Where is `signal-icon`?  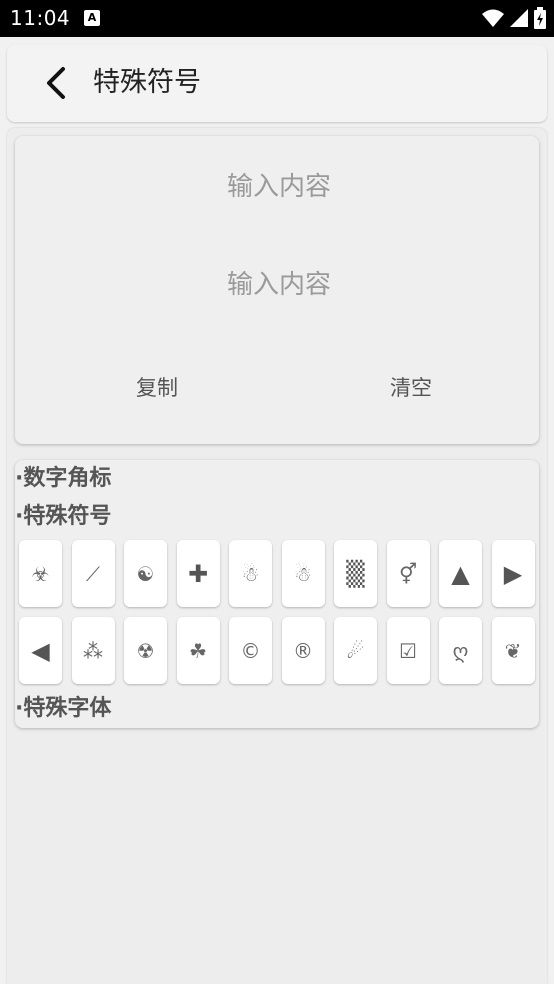
signal-icon is located at coordinates (519, 18).